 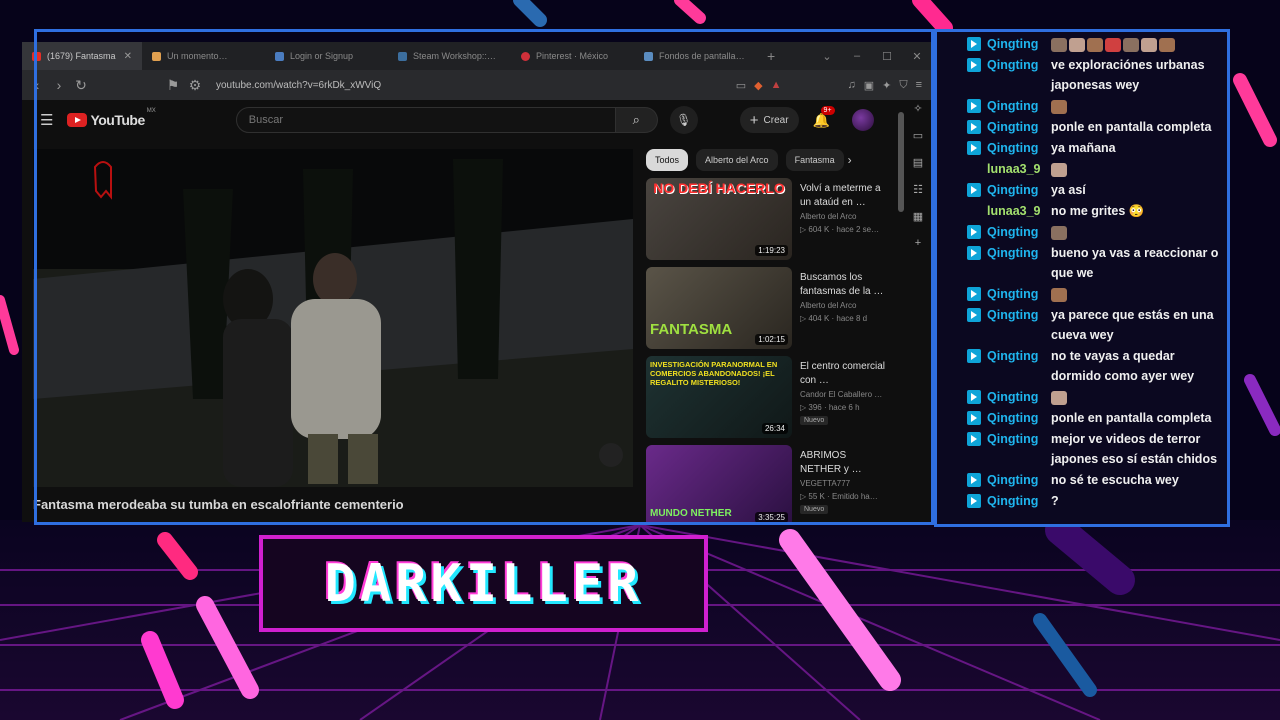 I want to click on wallet-icon: ▭, so click(x=918, y=135).